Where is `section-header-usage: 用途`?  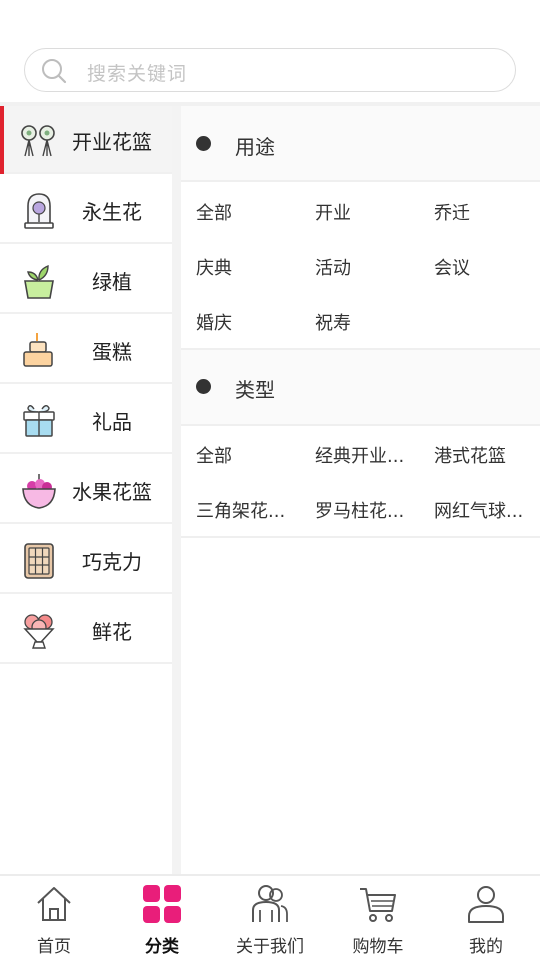 section-header-usage: 用途 is located at coordinates (360, 144).